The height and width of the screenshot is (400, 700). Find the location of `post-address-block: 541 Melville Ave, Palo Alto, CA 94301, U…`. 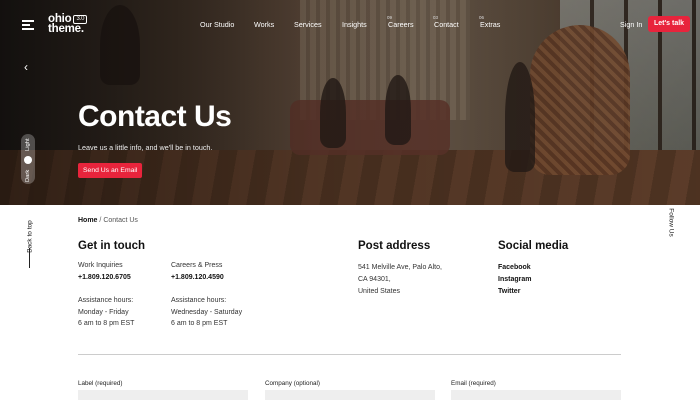

post-address-block: 541 Melville Ave, Palo Alto, CA 94301, U… is located at coordinates (400, 280).